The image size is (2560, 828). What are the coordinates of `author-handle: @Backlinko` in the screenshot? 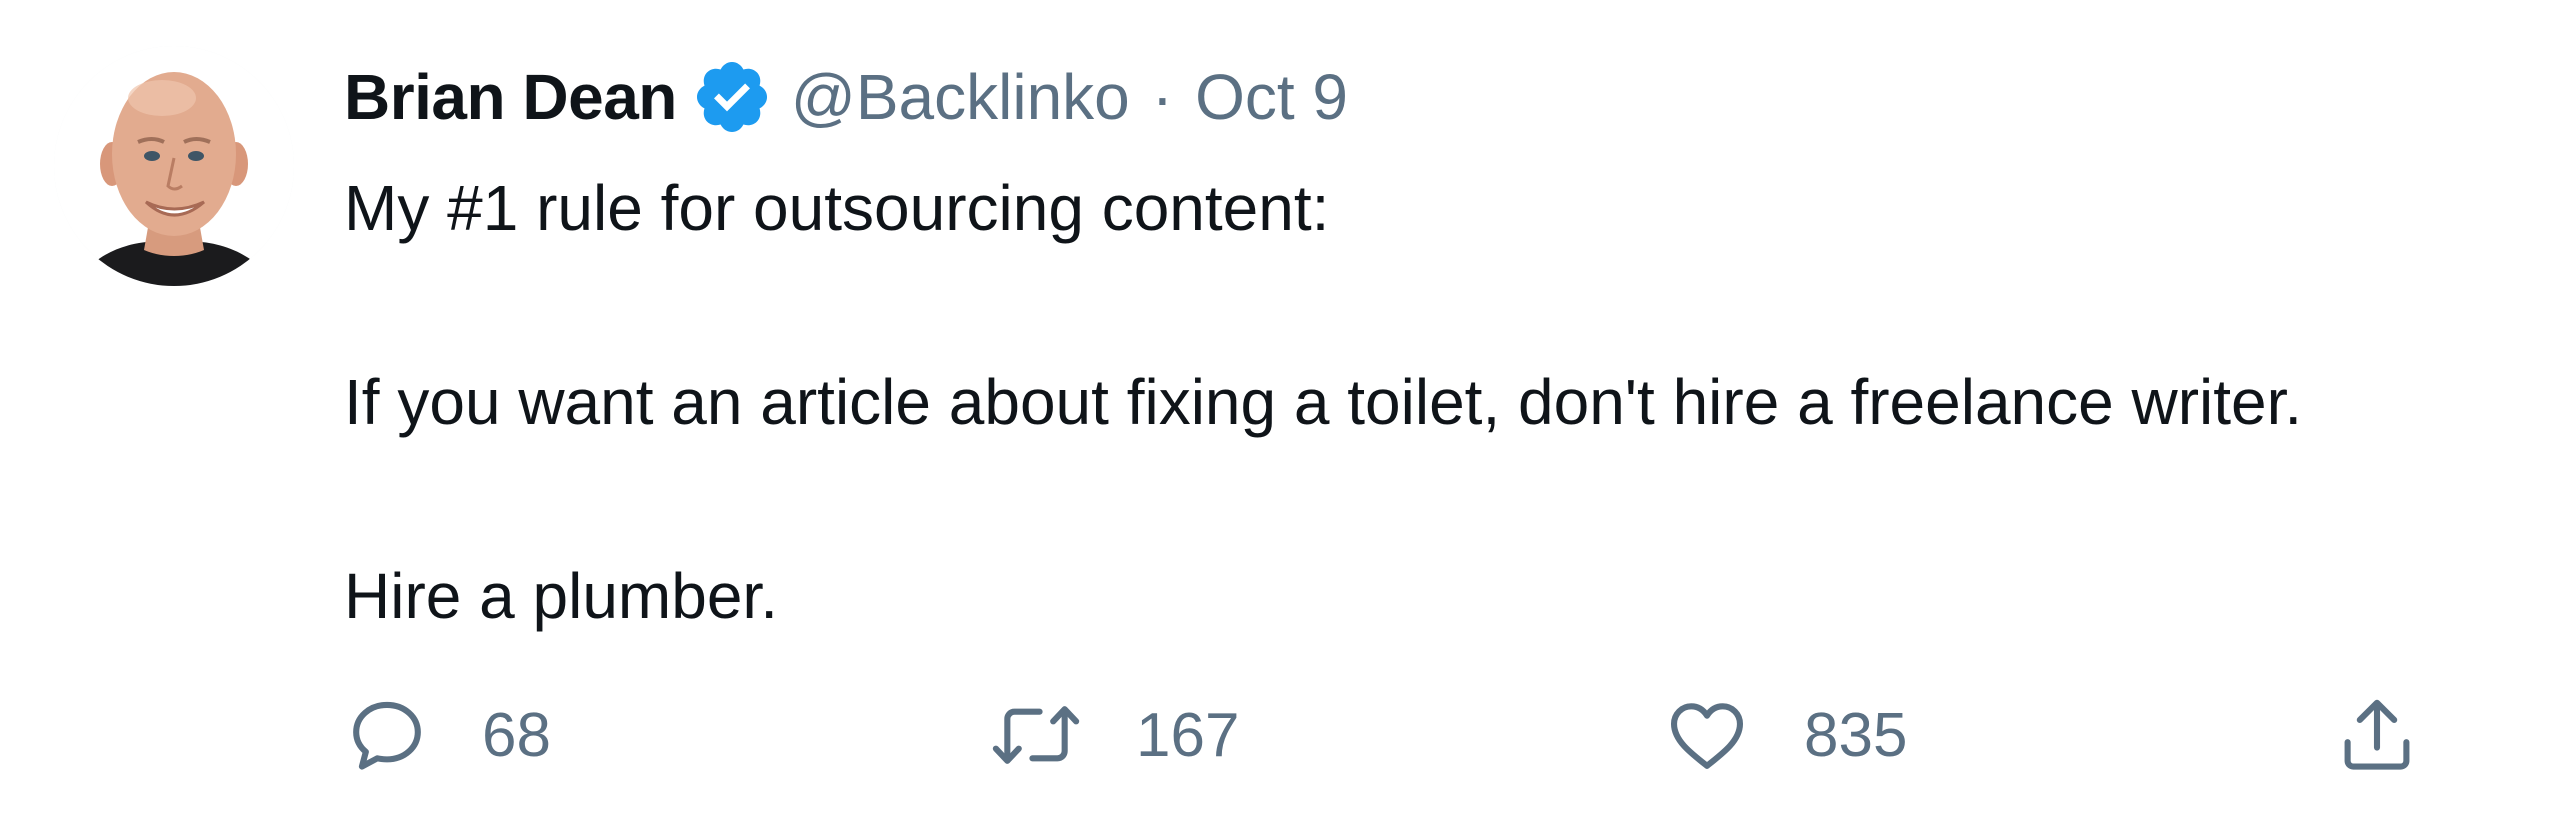 It's located at (960, 97).